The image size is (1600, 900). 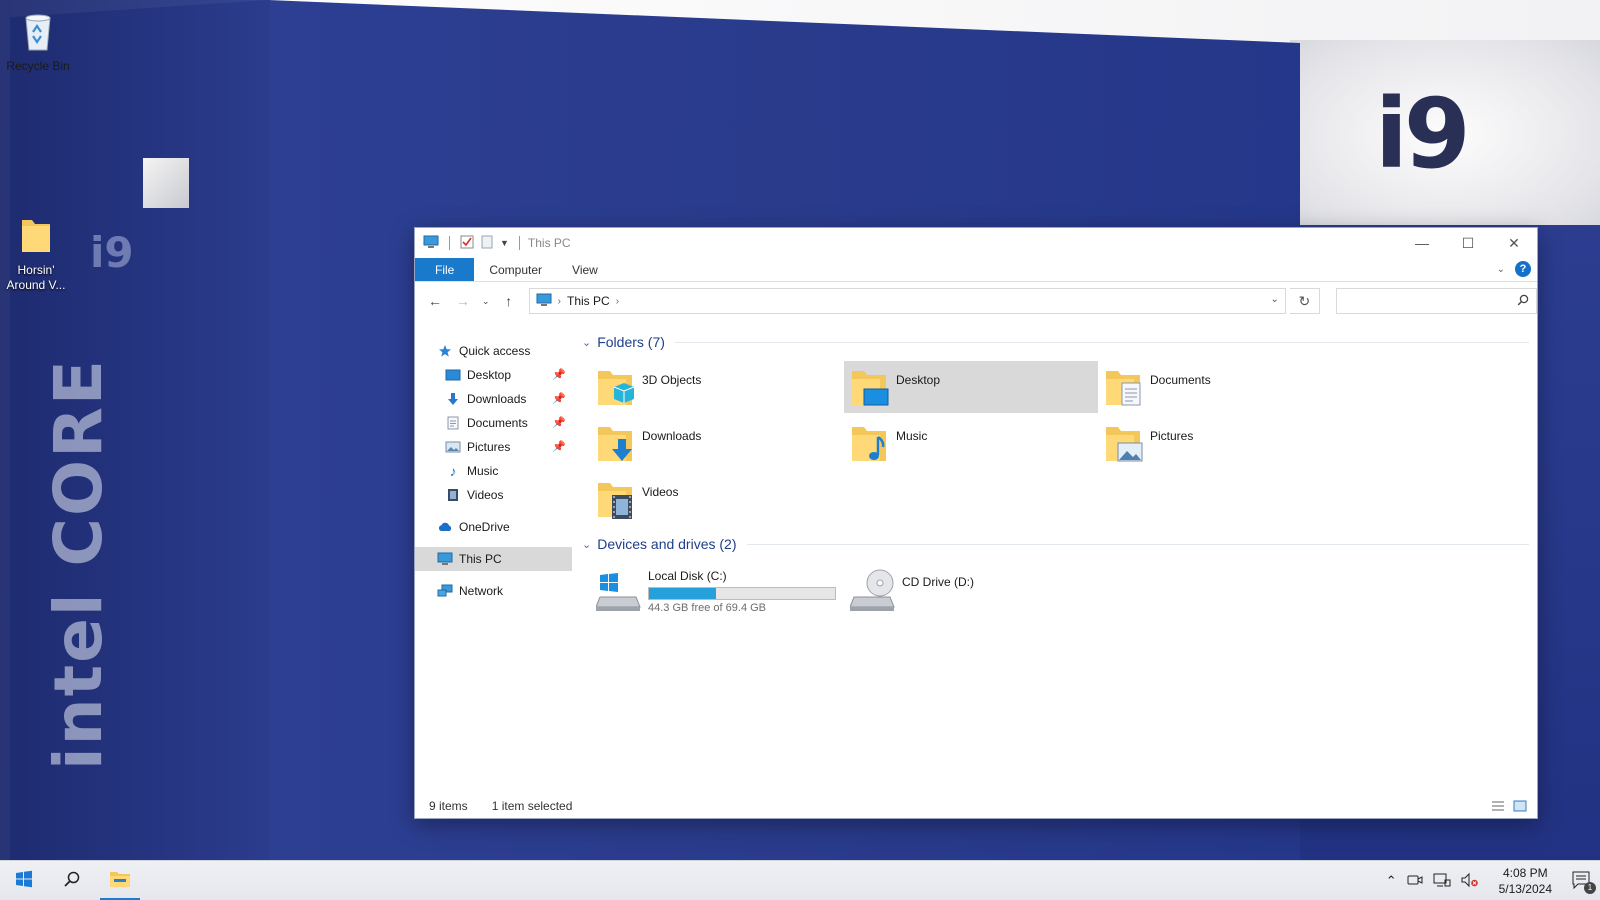 I want to click on clock-time: 4:08 PM, so click(x=1525, y=873).